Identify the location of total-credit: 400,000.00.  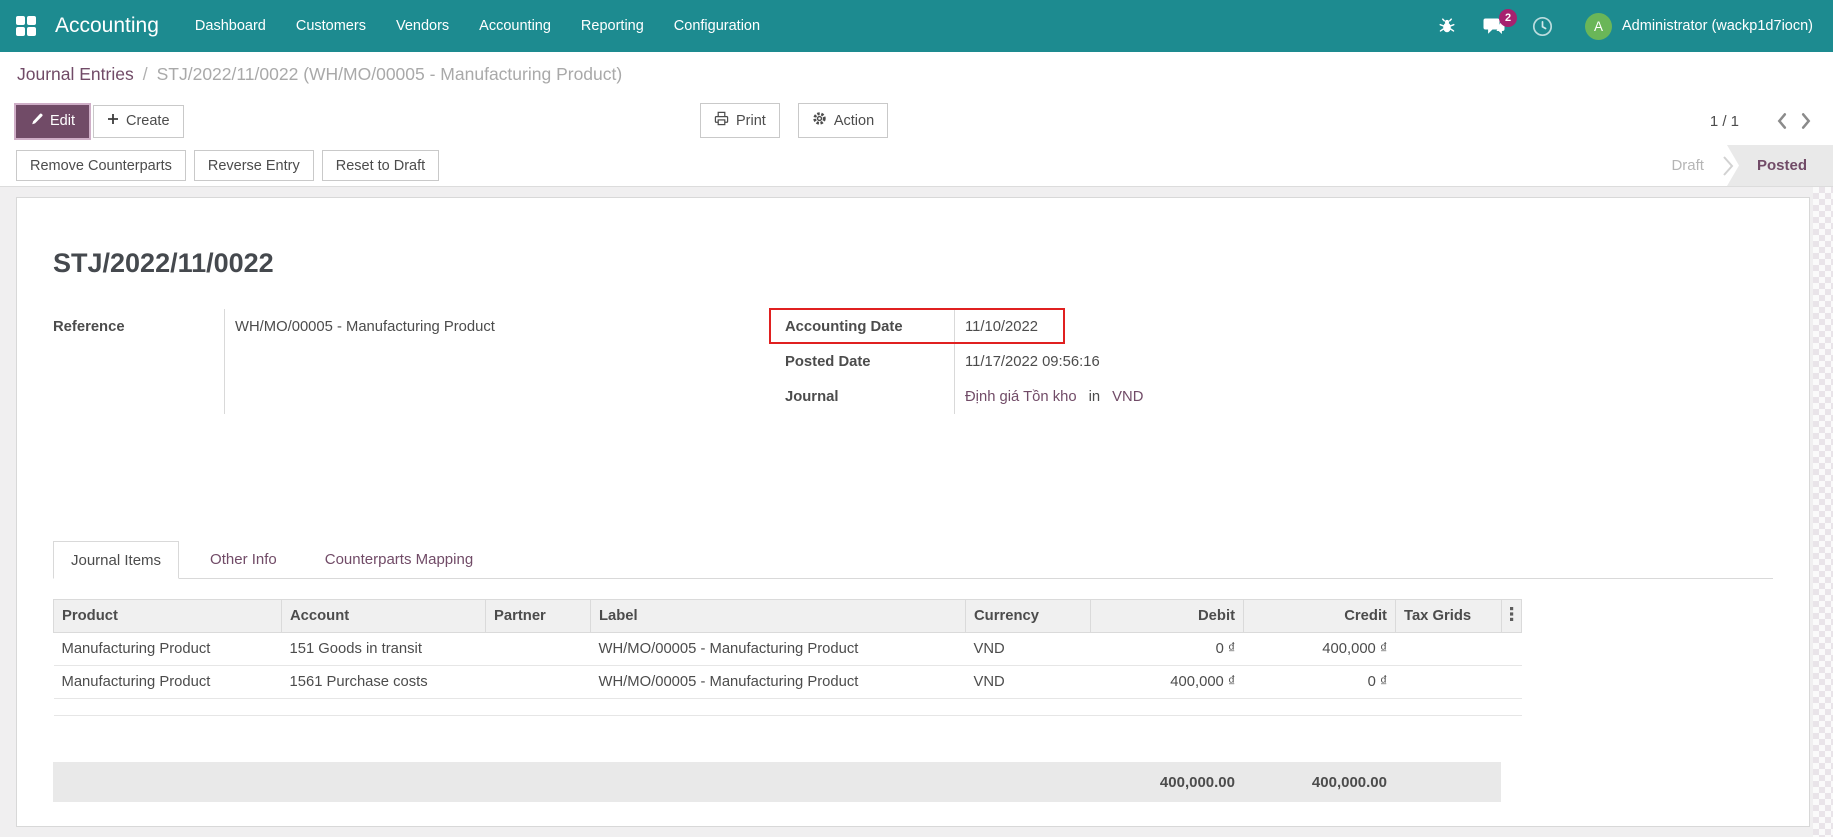
(1319, 782).